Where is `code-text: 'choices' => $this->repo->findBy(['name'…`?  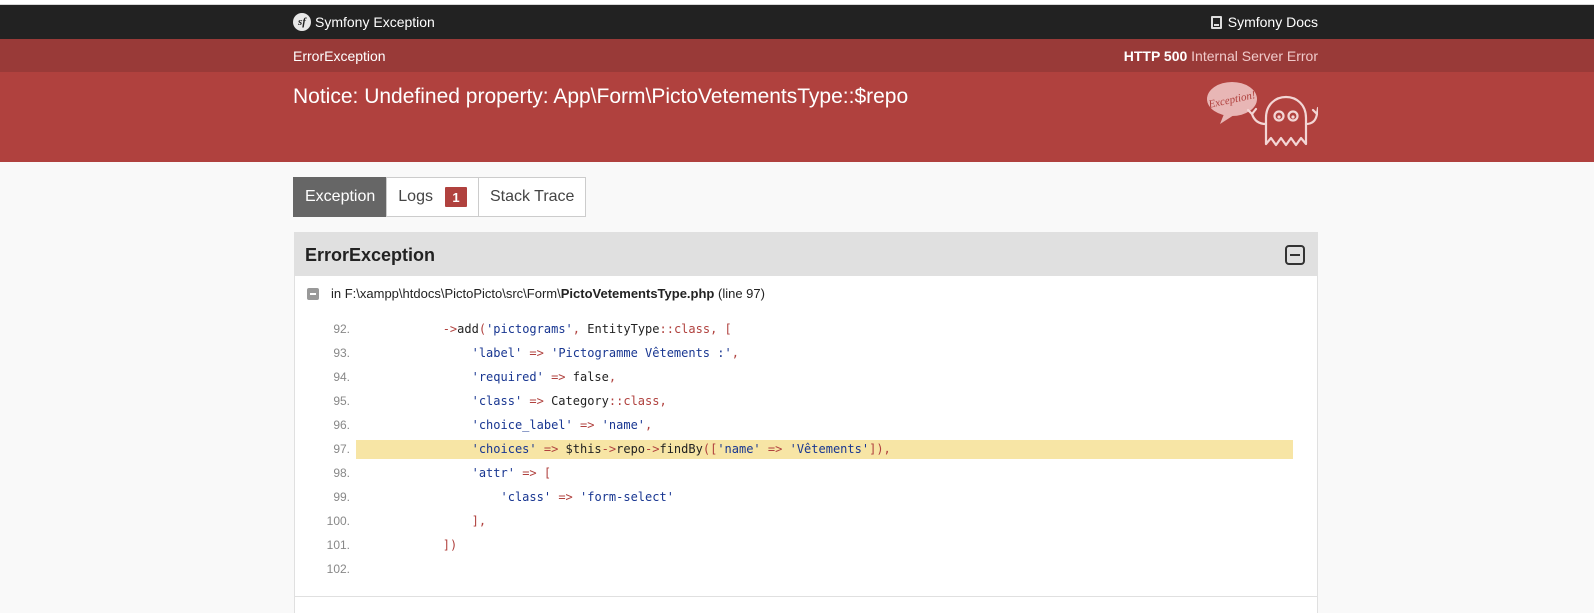
code-text: 'choices' => $this->repo->findBy(['name'… is located at coordinates (824, 449).